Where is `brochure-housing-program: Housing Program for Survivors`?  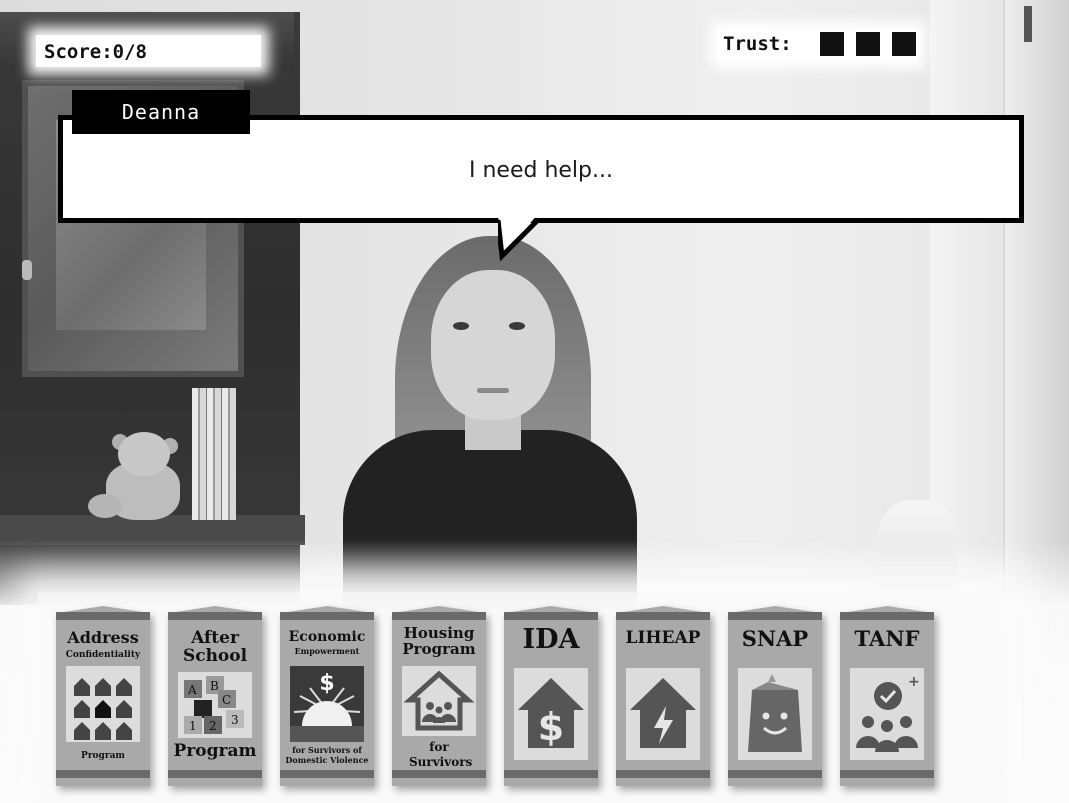
brochure-housing-program: Housing Program for Survivors is located at coordinates (439, 696).